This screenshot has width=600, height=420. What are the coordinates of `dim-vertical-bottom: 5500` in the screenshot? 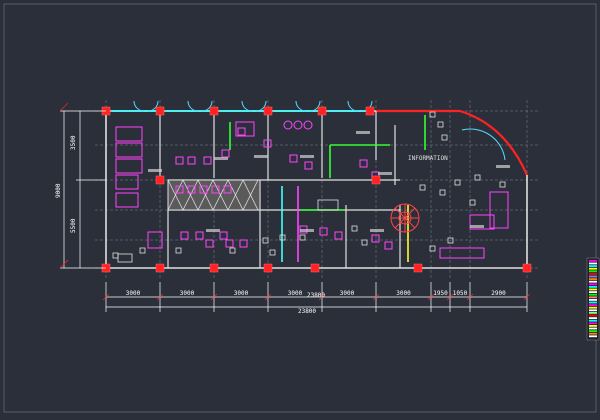 It's located at (73, 225).